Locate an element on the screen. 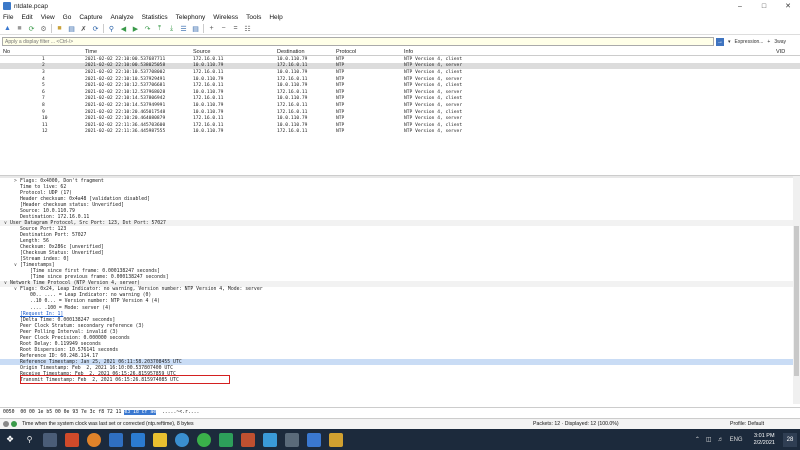  go-forward-icon: ▶ is located at coordinates (135, 28).